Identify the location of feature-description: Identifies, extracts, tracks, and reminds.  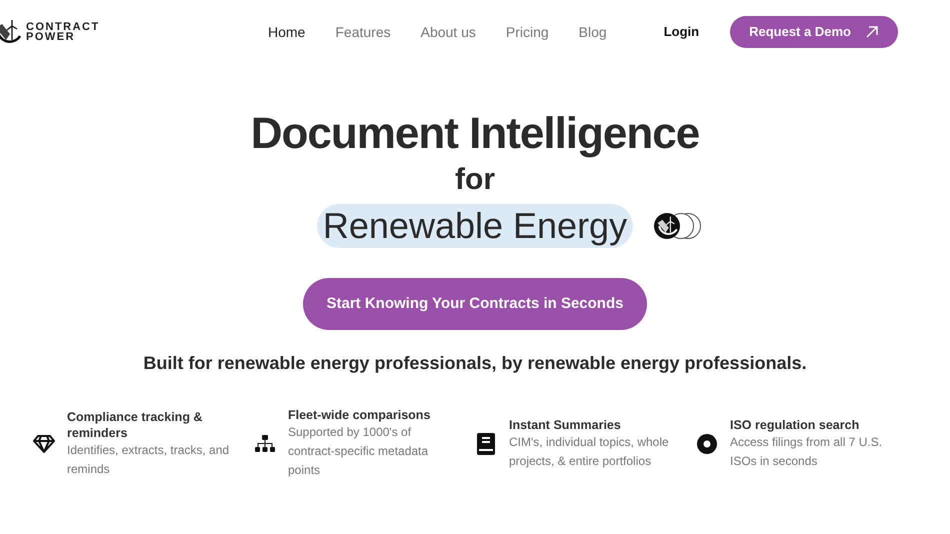
(148, 460).